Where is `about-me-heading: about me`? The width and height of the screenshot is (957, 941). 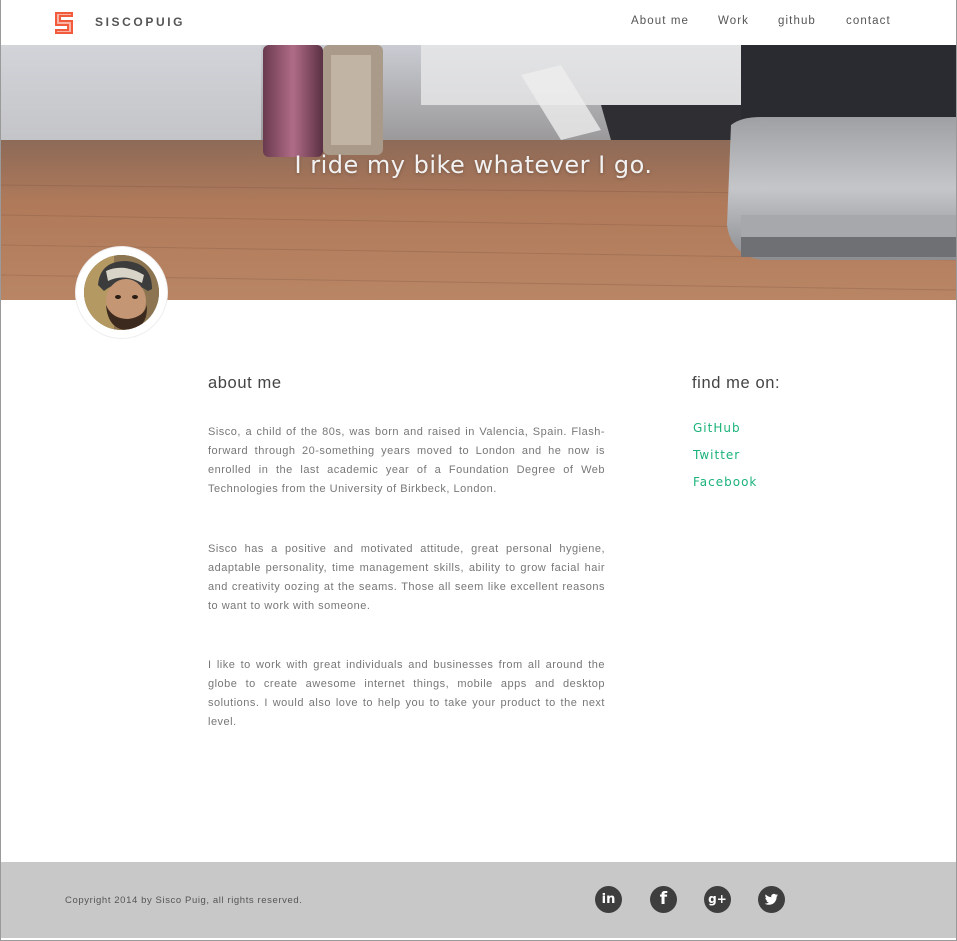
about-me-heading: about me is located at coordinates (245, 383).